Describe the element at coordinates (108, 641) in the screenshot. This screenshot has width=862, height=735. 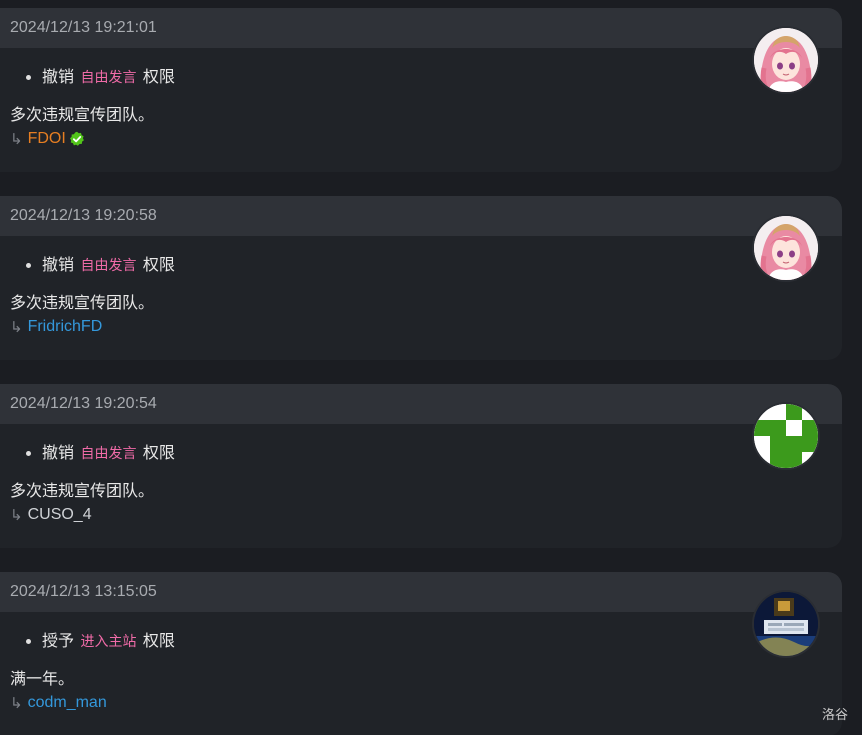
I see `permission-name: 进入主站` at that location.